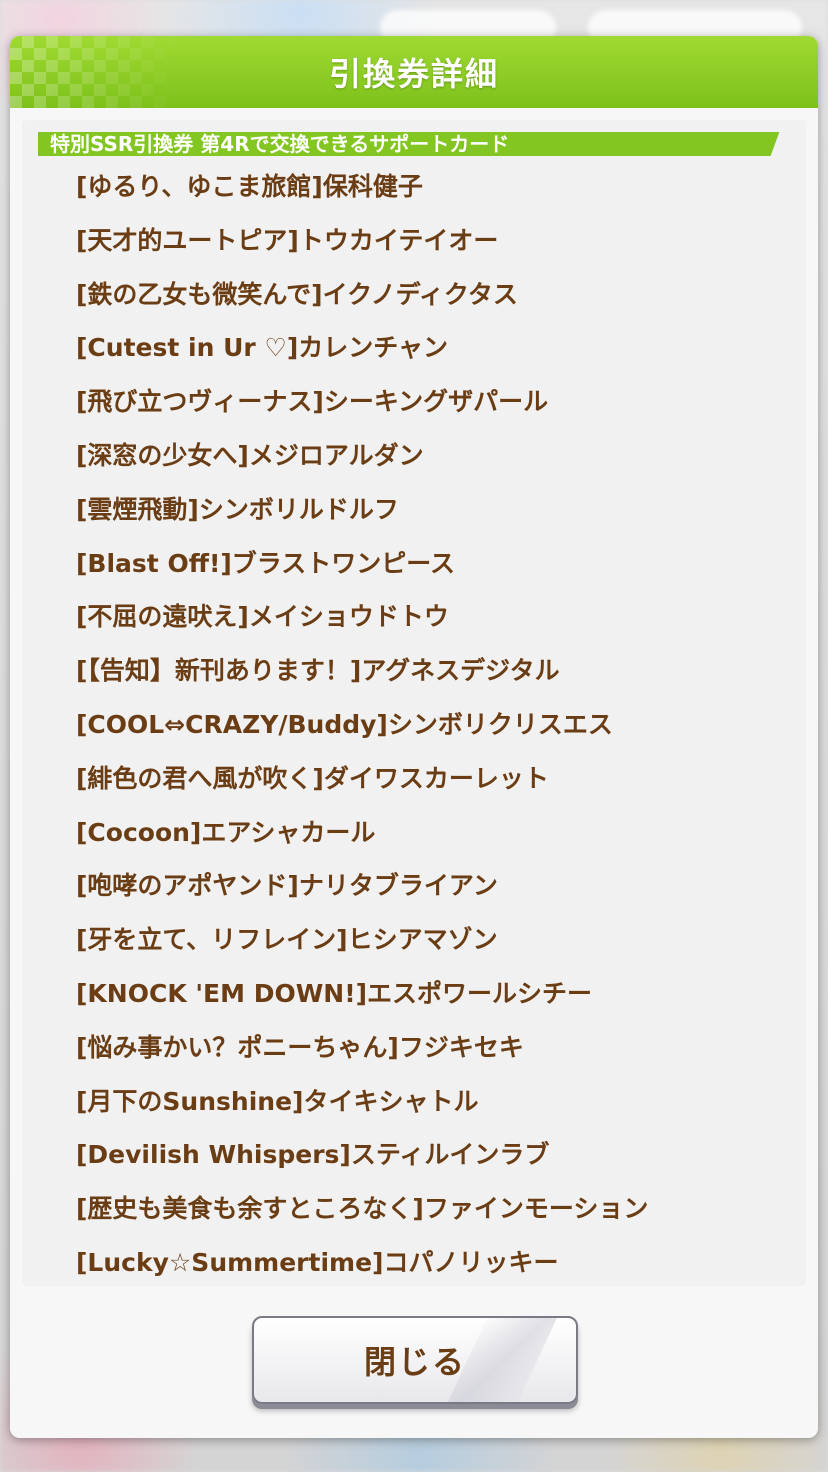 The width and height of the screenshot is (828, 1472). What do you see at coordinates (277, 1101) in the screenshot?
I see `list-item: [月下のSunshine]タイキシャトル` at bounding box center [277, 1101].